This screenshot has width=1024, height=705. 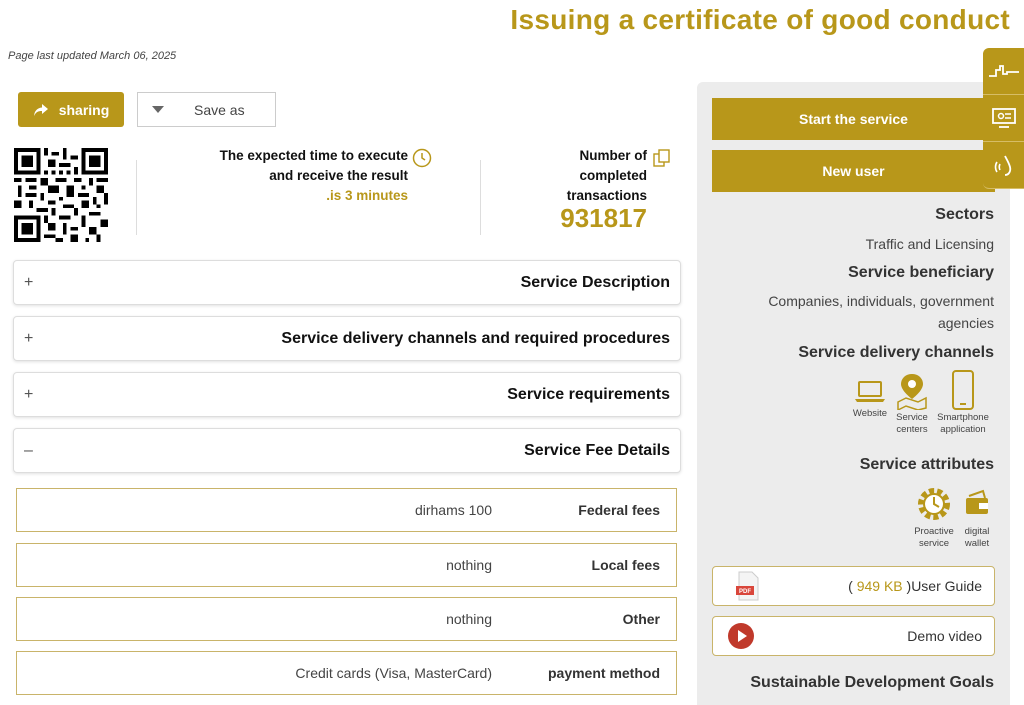 I want to click on floating-tabs, so click(x=1003, y=118).